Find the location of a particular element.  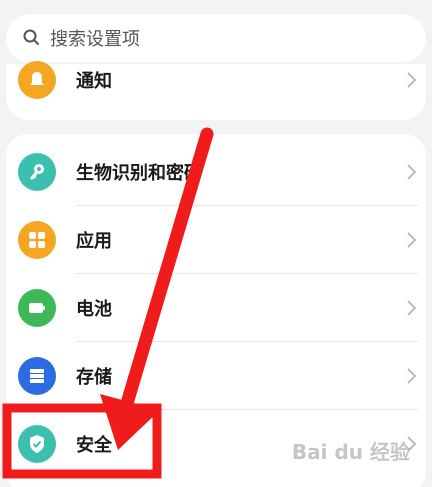

notification-card: 通知 is located at coordinates (216, 90).